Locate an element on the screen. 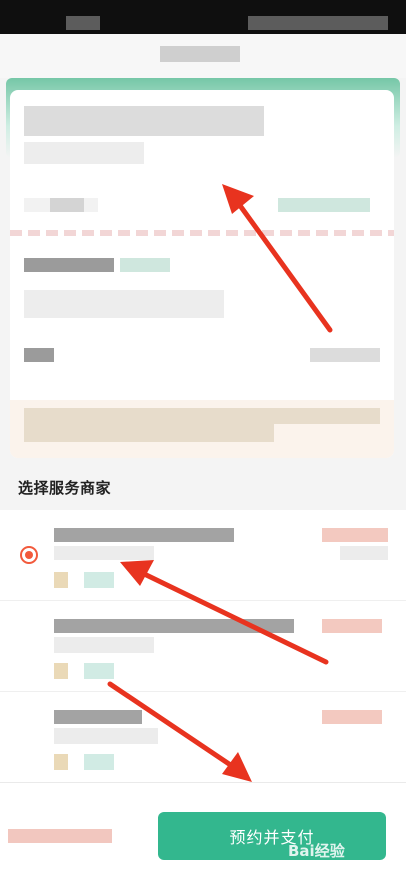 Image resolution: width=406 pixels, height=881 pixels. bottom-bar: 预约并支付 is located at coordinates (203, 831).